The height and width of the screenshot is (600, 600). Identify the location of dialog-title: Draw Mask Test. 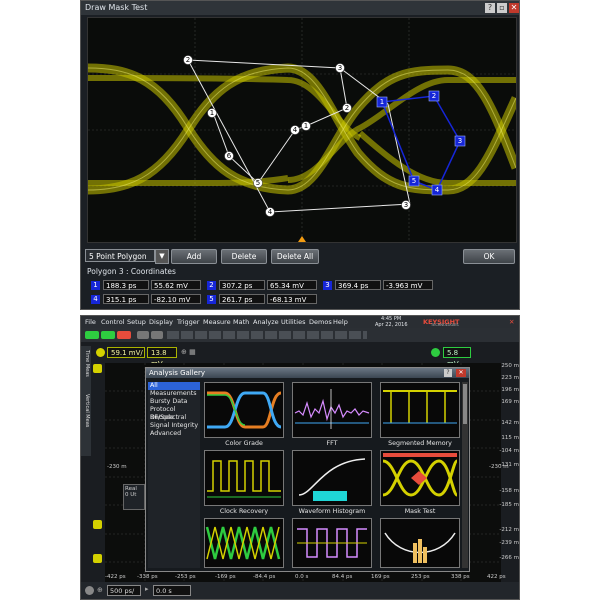
(116, 7).